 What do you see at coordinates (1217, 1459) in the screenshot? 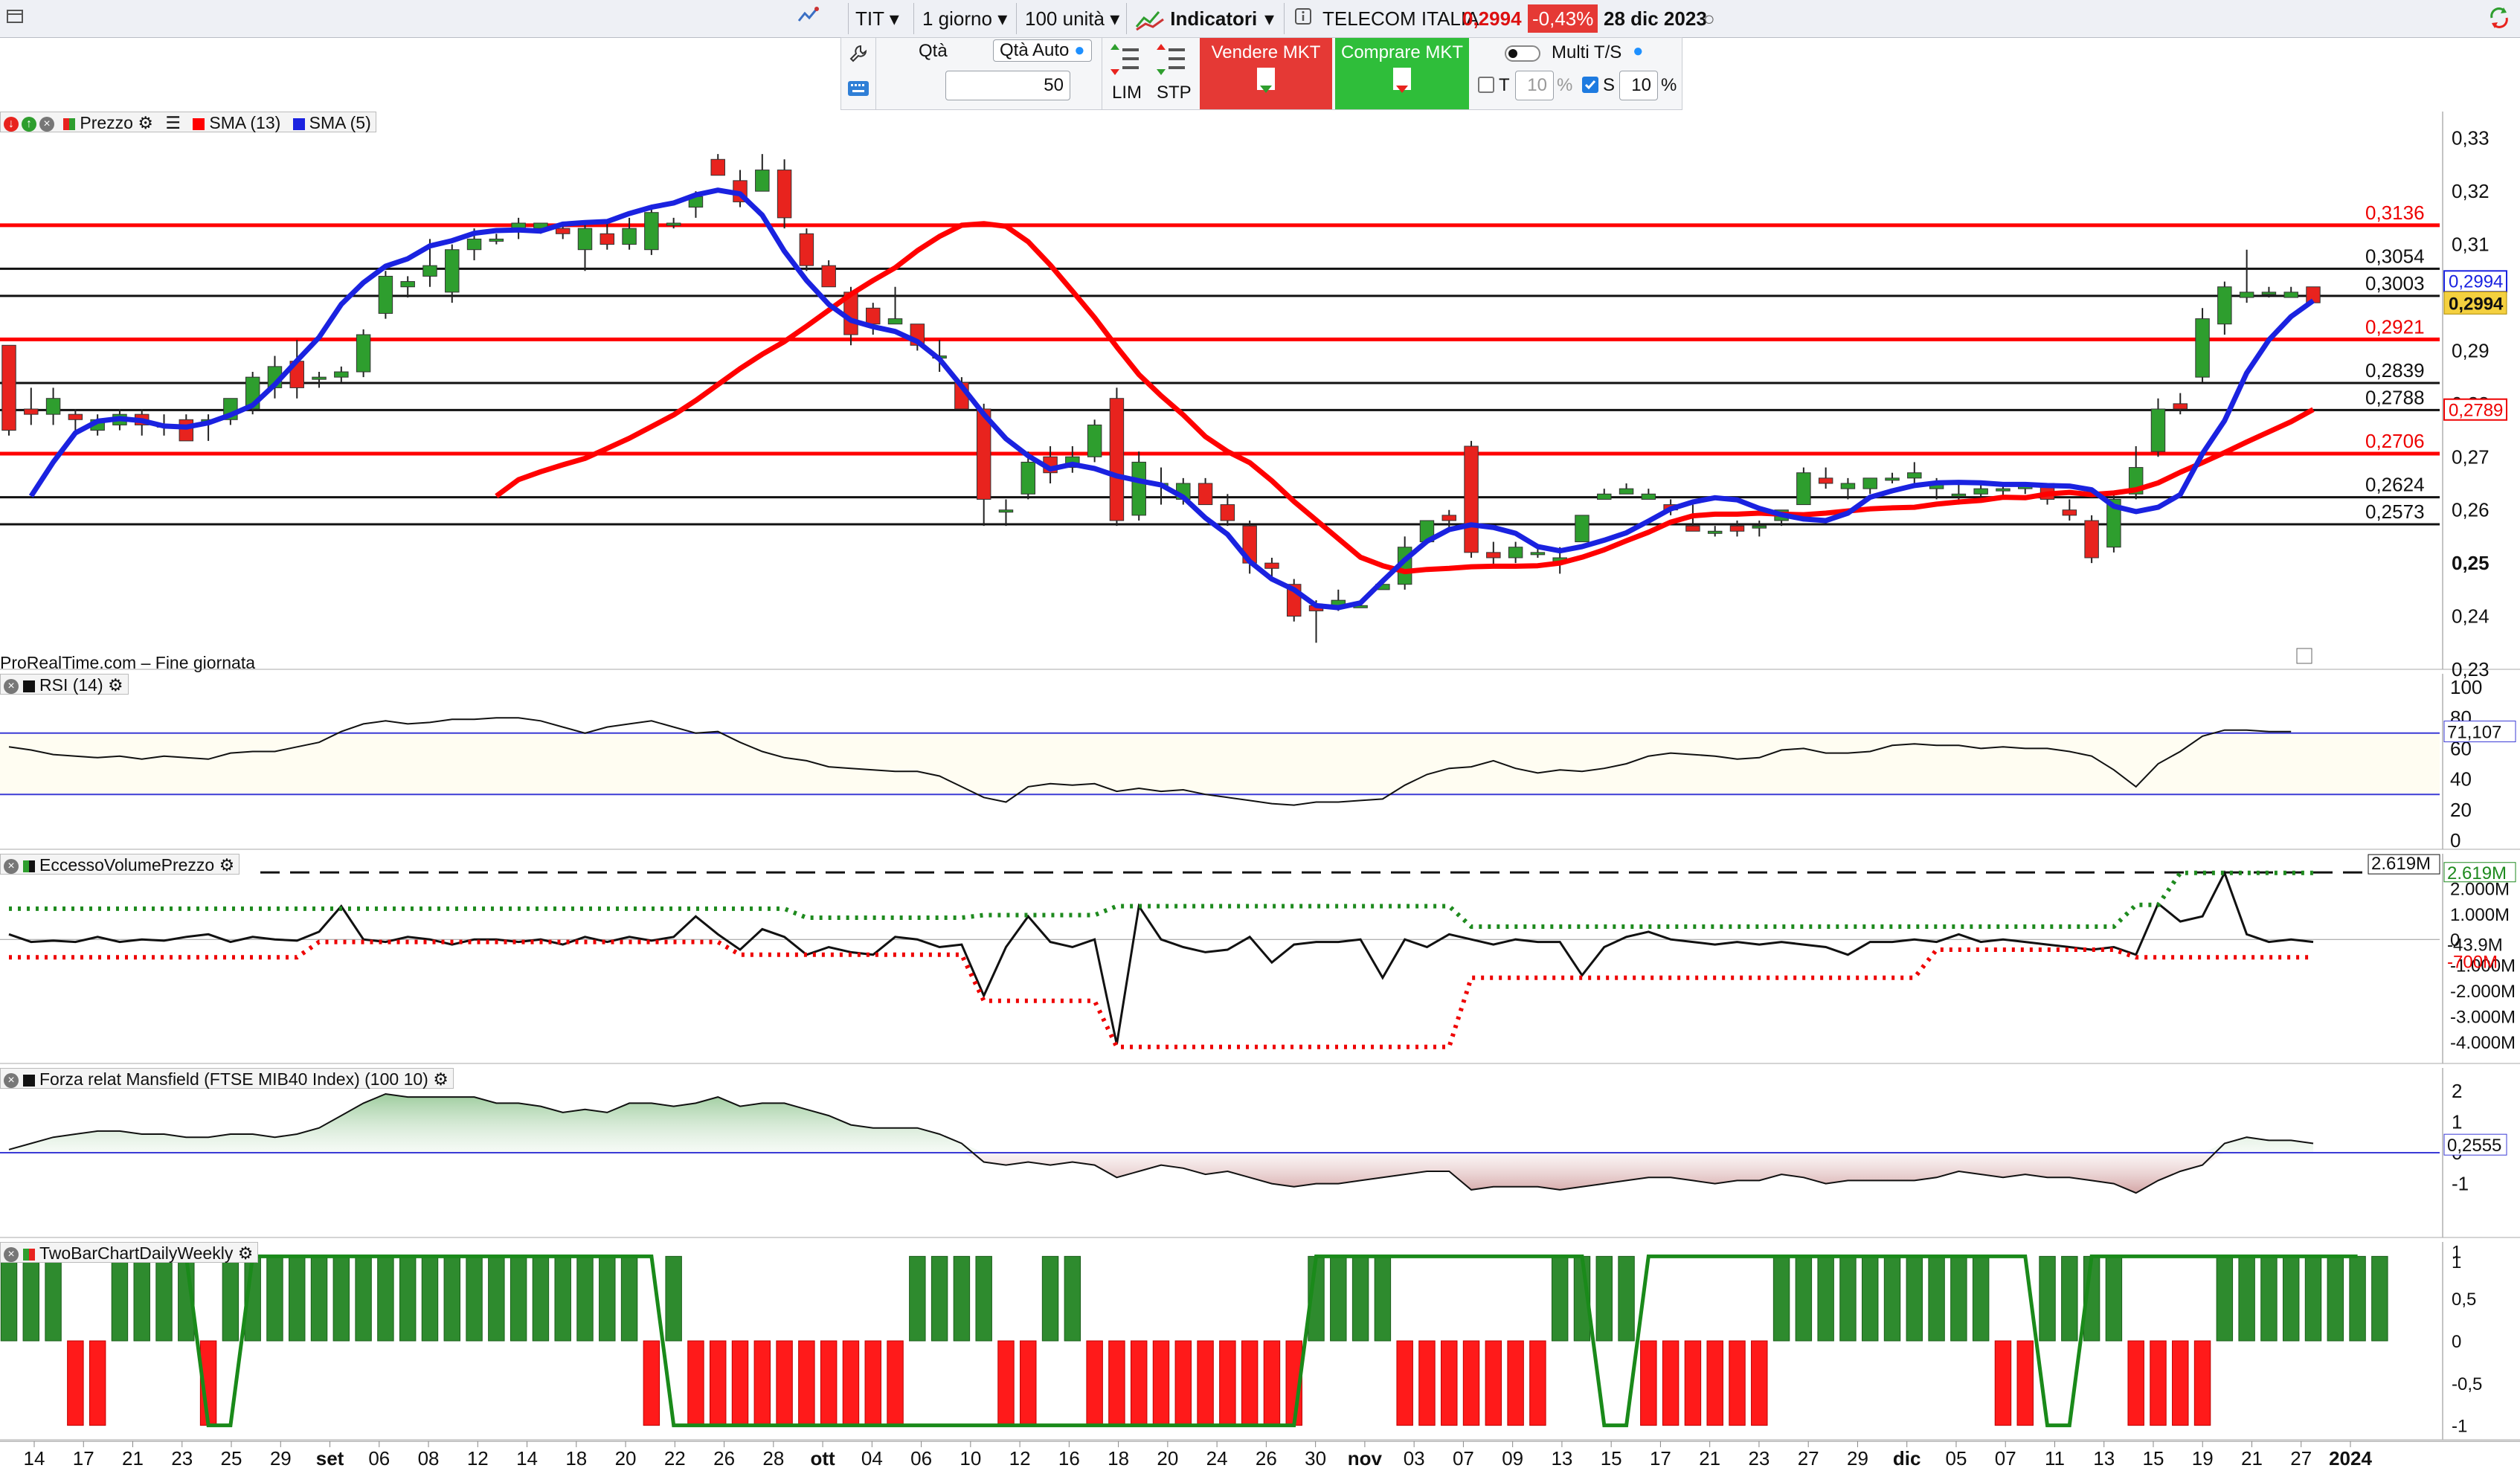
I see `date-tick-label: 24` at bounding box center [1217, 1459].